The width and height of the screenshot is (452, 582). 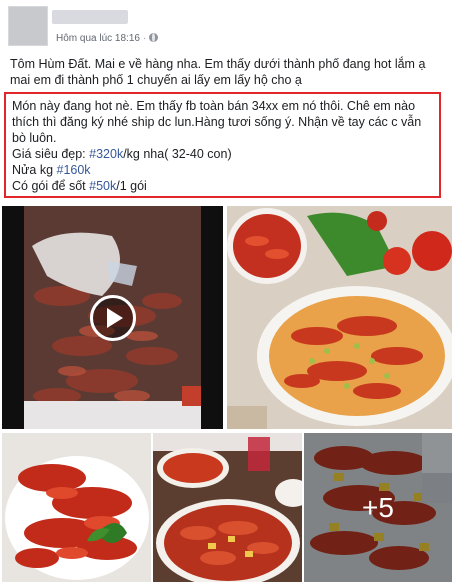 I want to click on highlight-line-sauce: Có gói để sốt #50k/1 gói, so click(x=222, y=186).